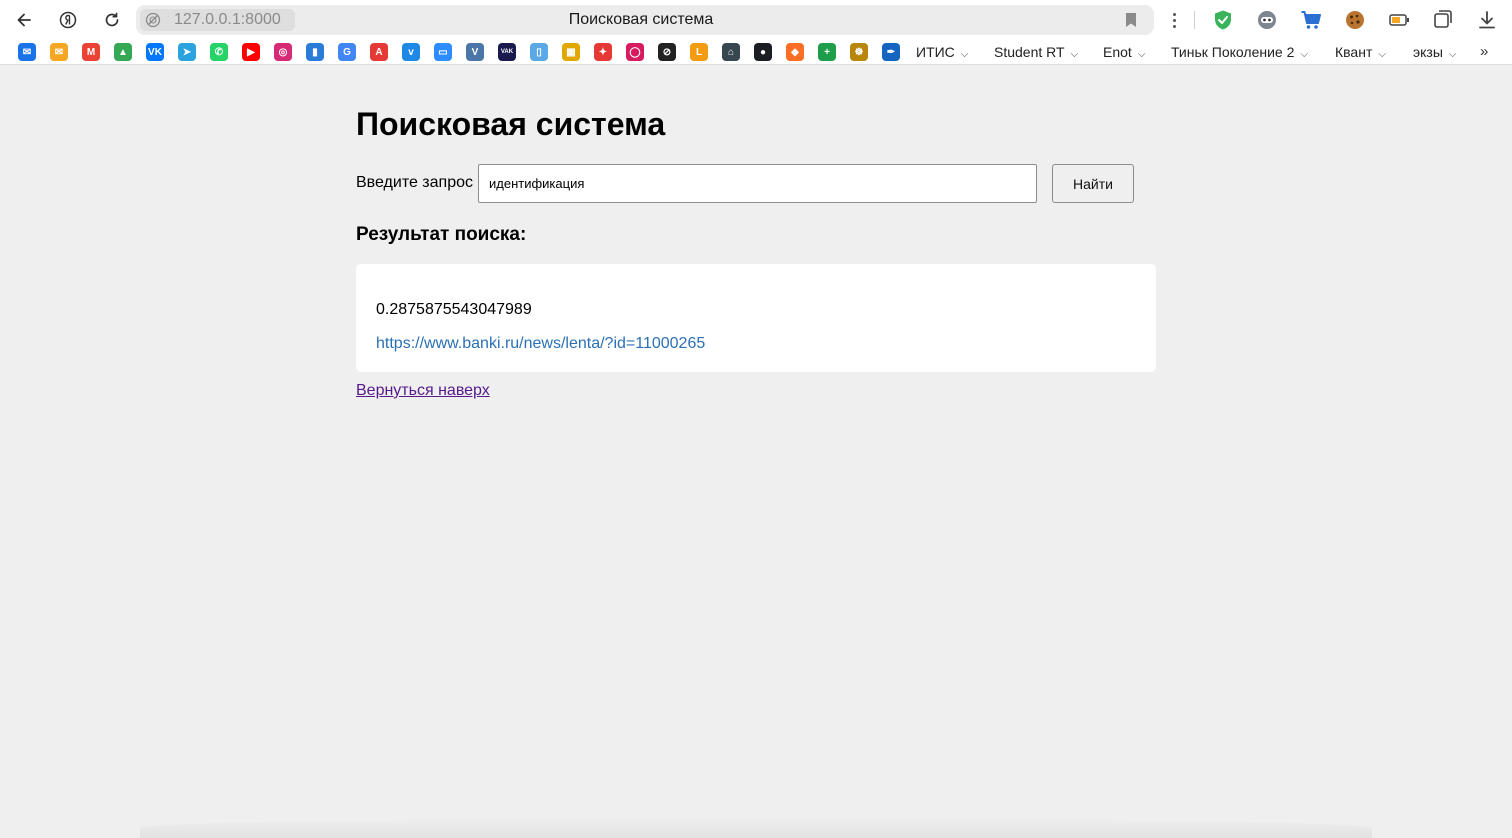  Describe the element at coordinates (1267, 20) in the screenshot. I see `robot-extension-icon` at that location.